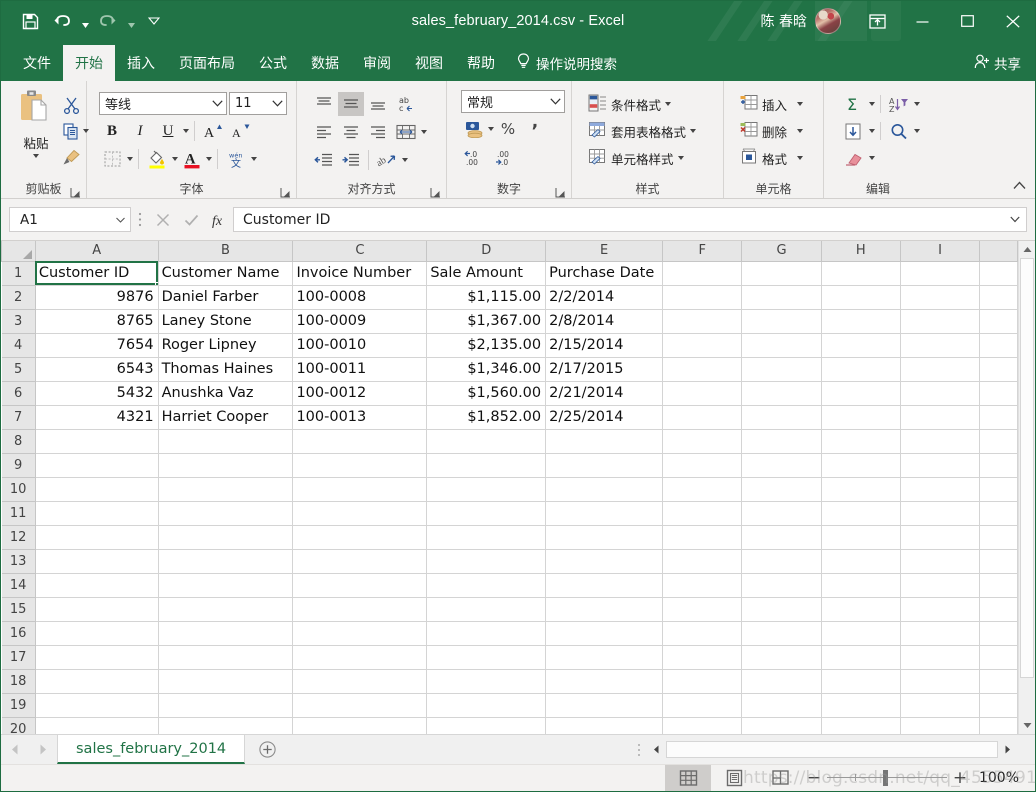  I want to click on paste-button: 粘贴, so click(36, 129).